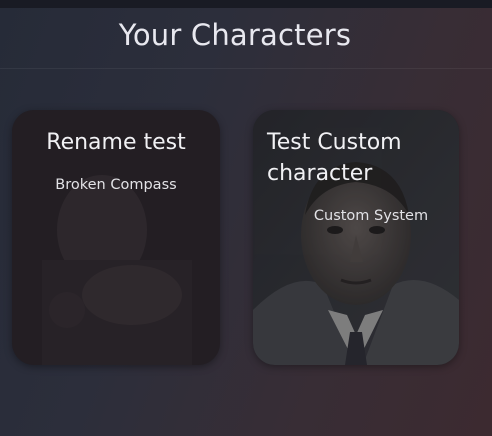  What do you see at coordinates (116, 142) in the screenshot?
I see `character-name: Rename test` at bounding box center [116, 142].